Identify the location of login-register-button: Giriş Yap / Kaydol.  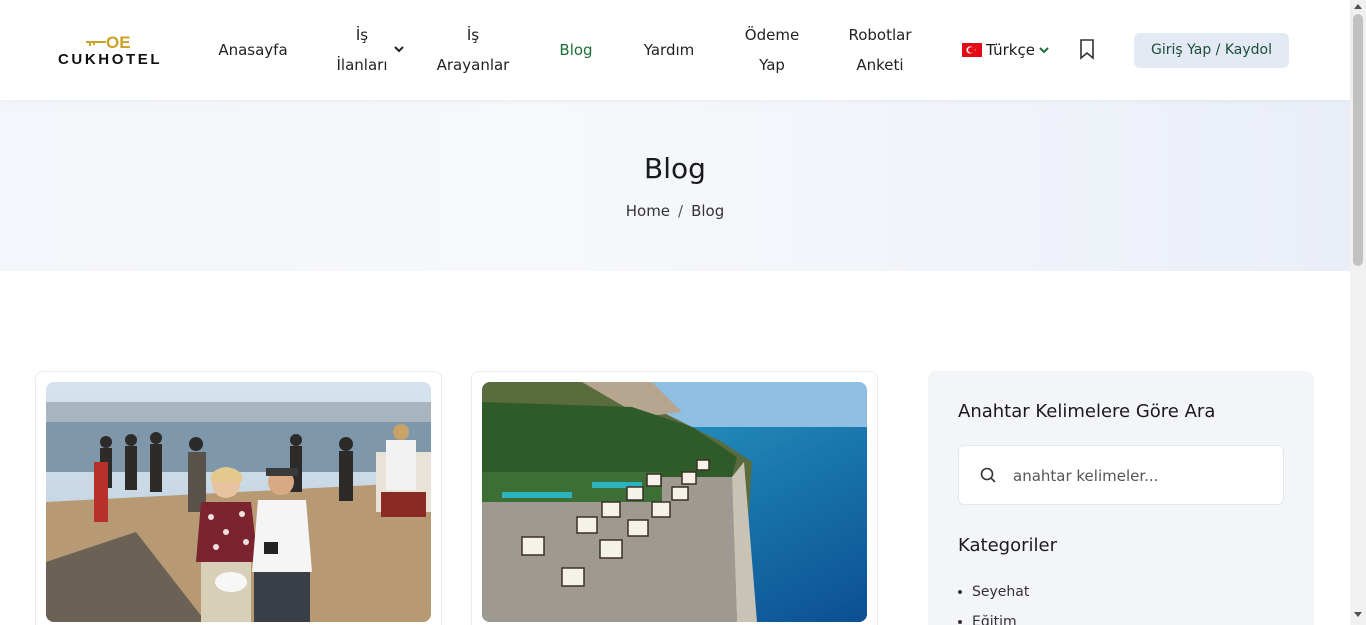
(1211, 50).